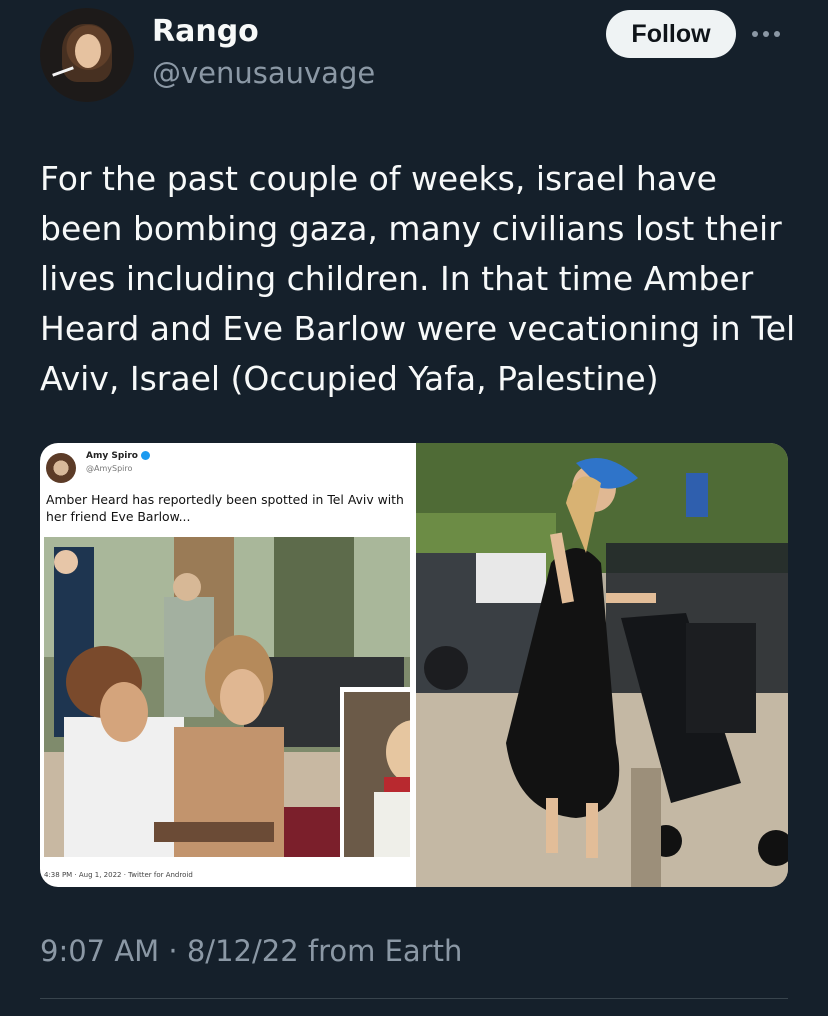 This screenshot has width=828, height=1016. Describe the element at coordinates (251, 951) in the screenshot. I see `tweet-timestamp: 9:07 AM · 8/12/22 from Earth` at that location.